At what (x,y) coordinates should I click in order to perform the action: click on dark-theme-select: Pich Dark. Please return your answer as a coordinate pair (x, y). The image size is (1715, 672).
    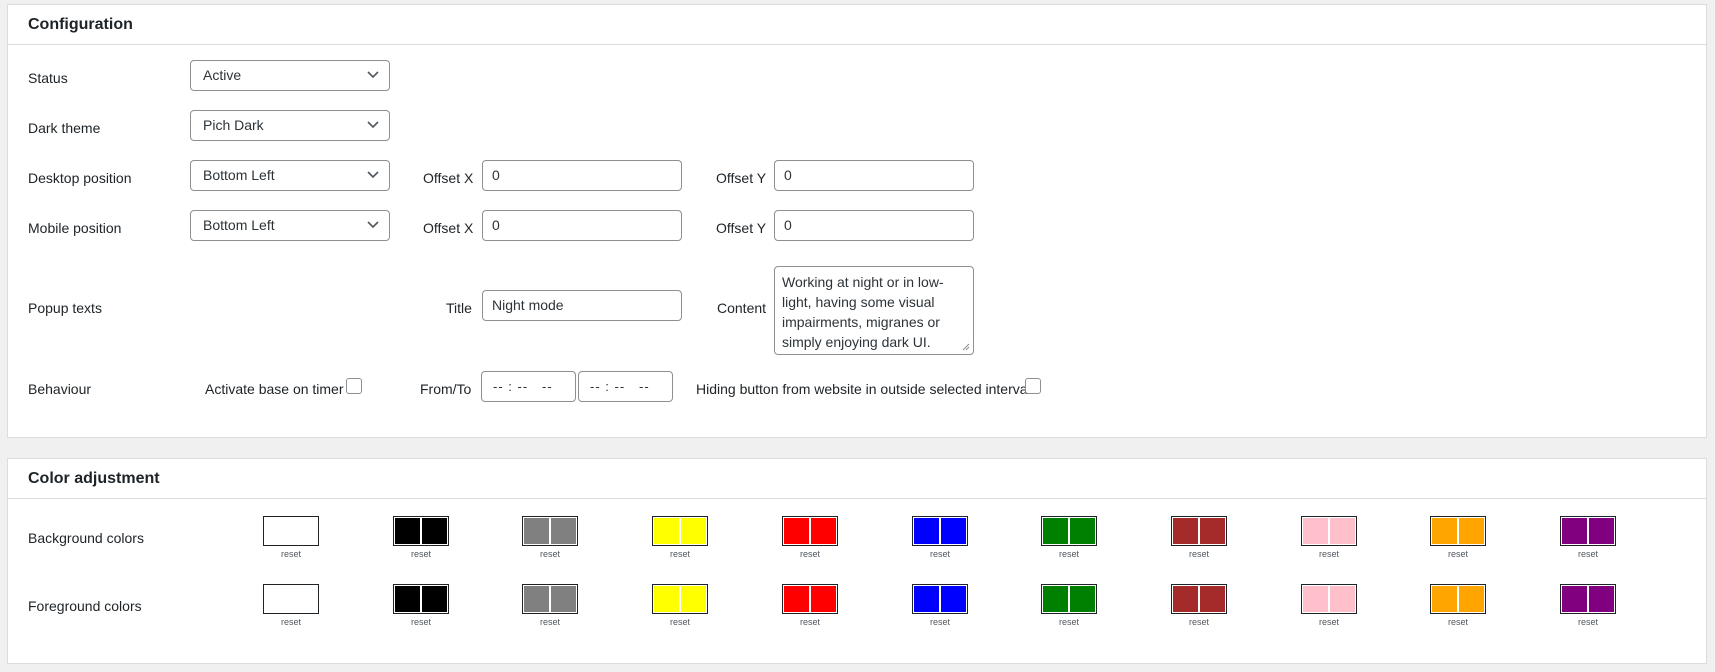
    Looking at the image, I should click on (290, 125).